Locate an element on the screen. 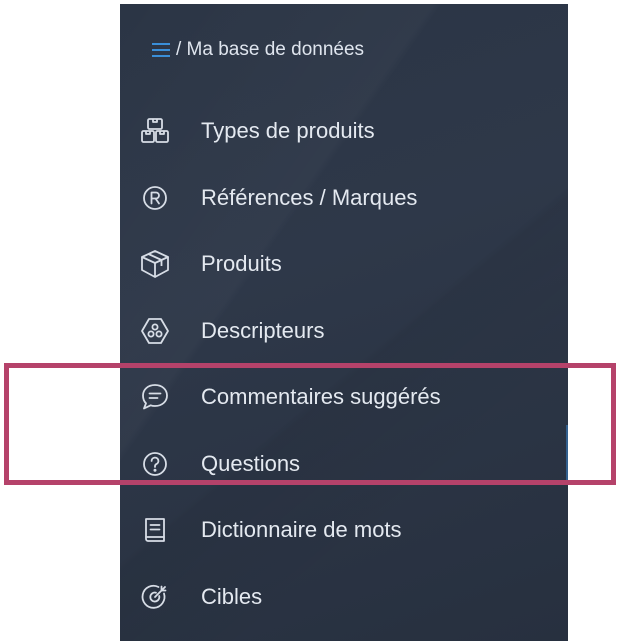  sidebar-item-dictionnaire-de-mots: Dictionnaire de mots is located at coordinates (344, 530).